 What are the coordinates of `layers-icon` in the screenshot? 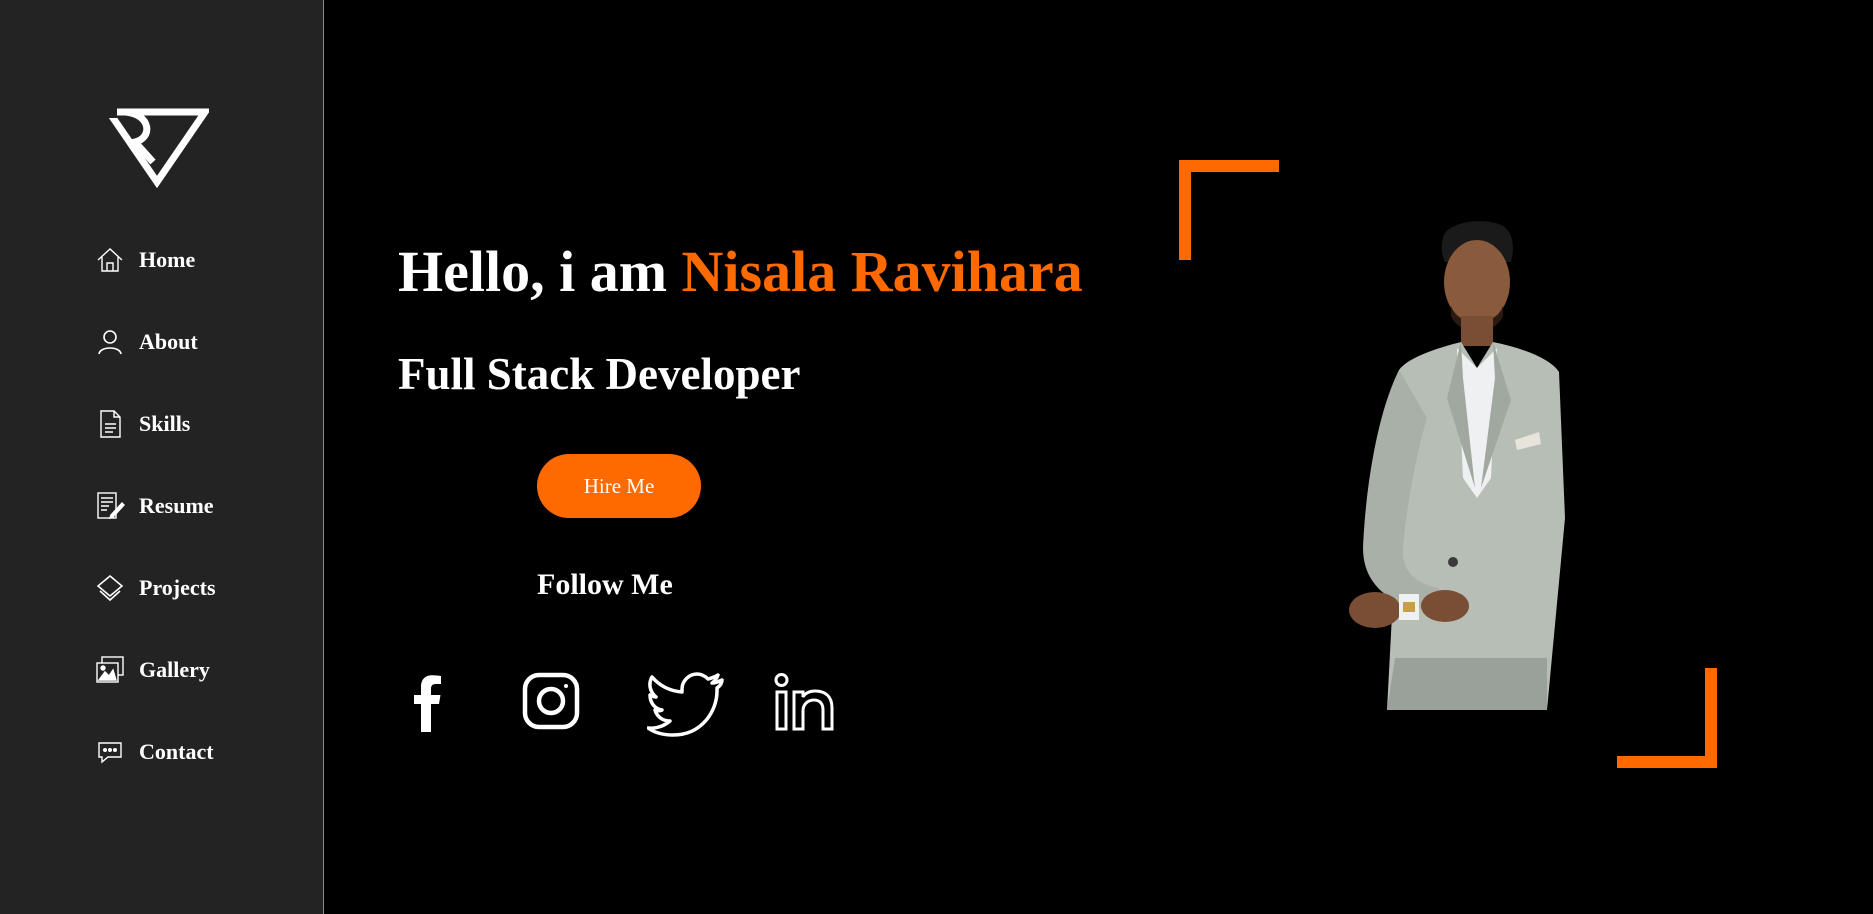 It's located at (110, 588).